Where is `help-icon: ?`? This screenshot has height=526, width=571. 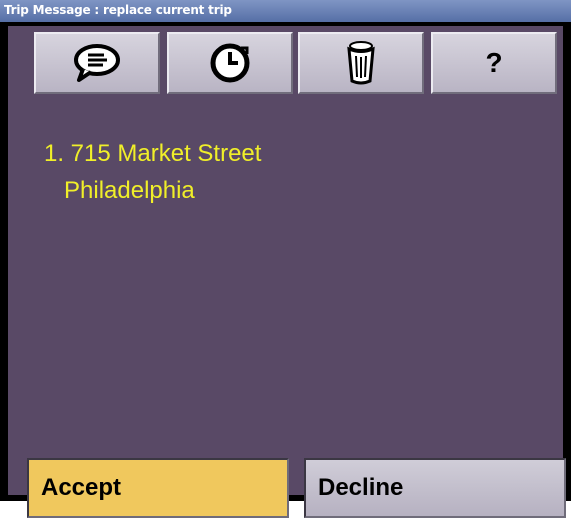
help-icon: ? is located at coordinates (494, 62).